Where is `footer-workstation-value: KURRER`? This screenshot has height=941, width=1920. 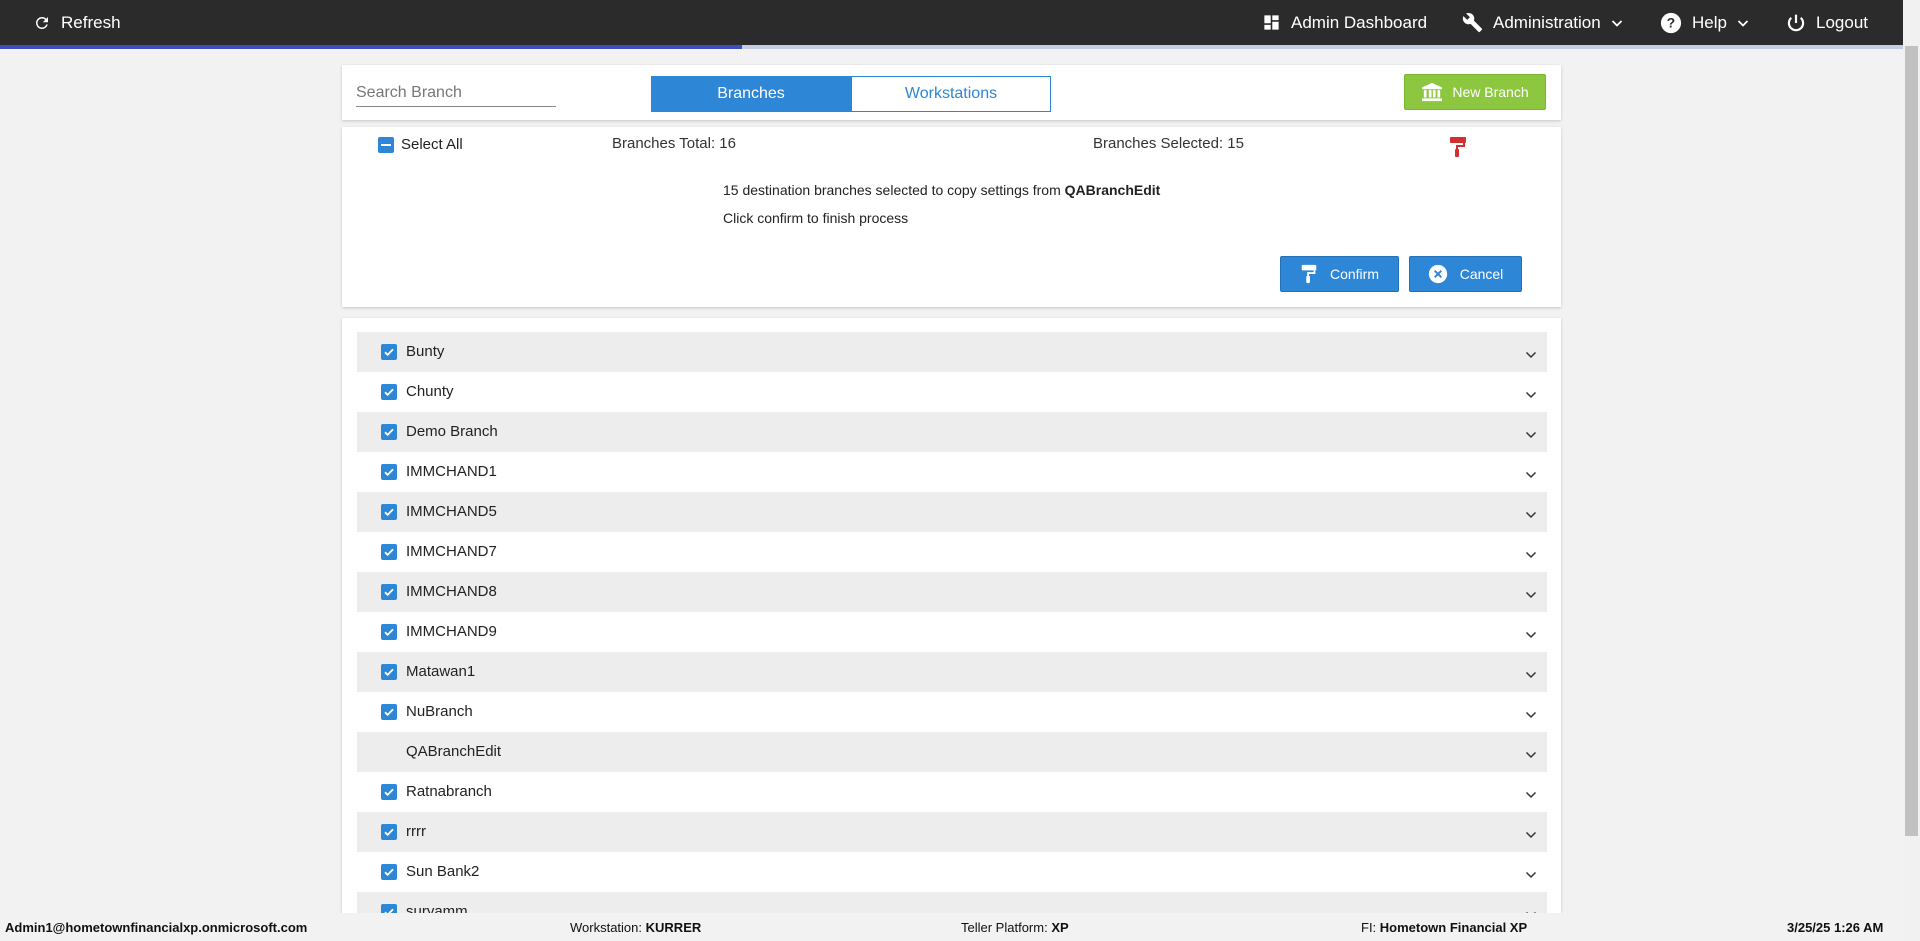 footer-workstation-value: KURRER is located at coordinates (673, 927).